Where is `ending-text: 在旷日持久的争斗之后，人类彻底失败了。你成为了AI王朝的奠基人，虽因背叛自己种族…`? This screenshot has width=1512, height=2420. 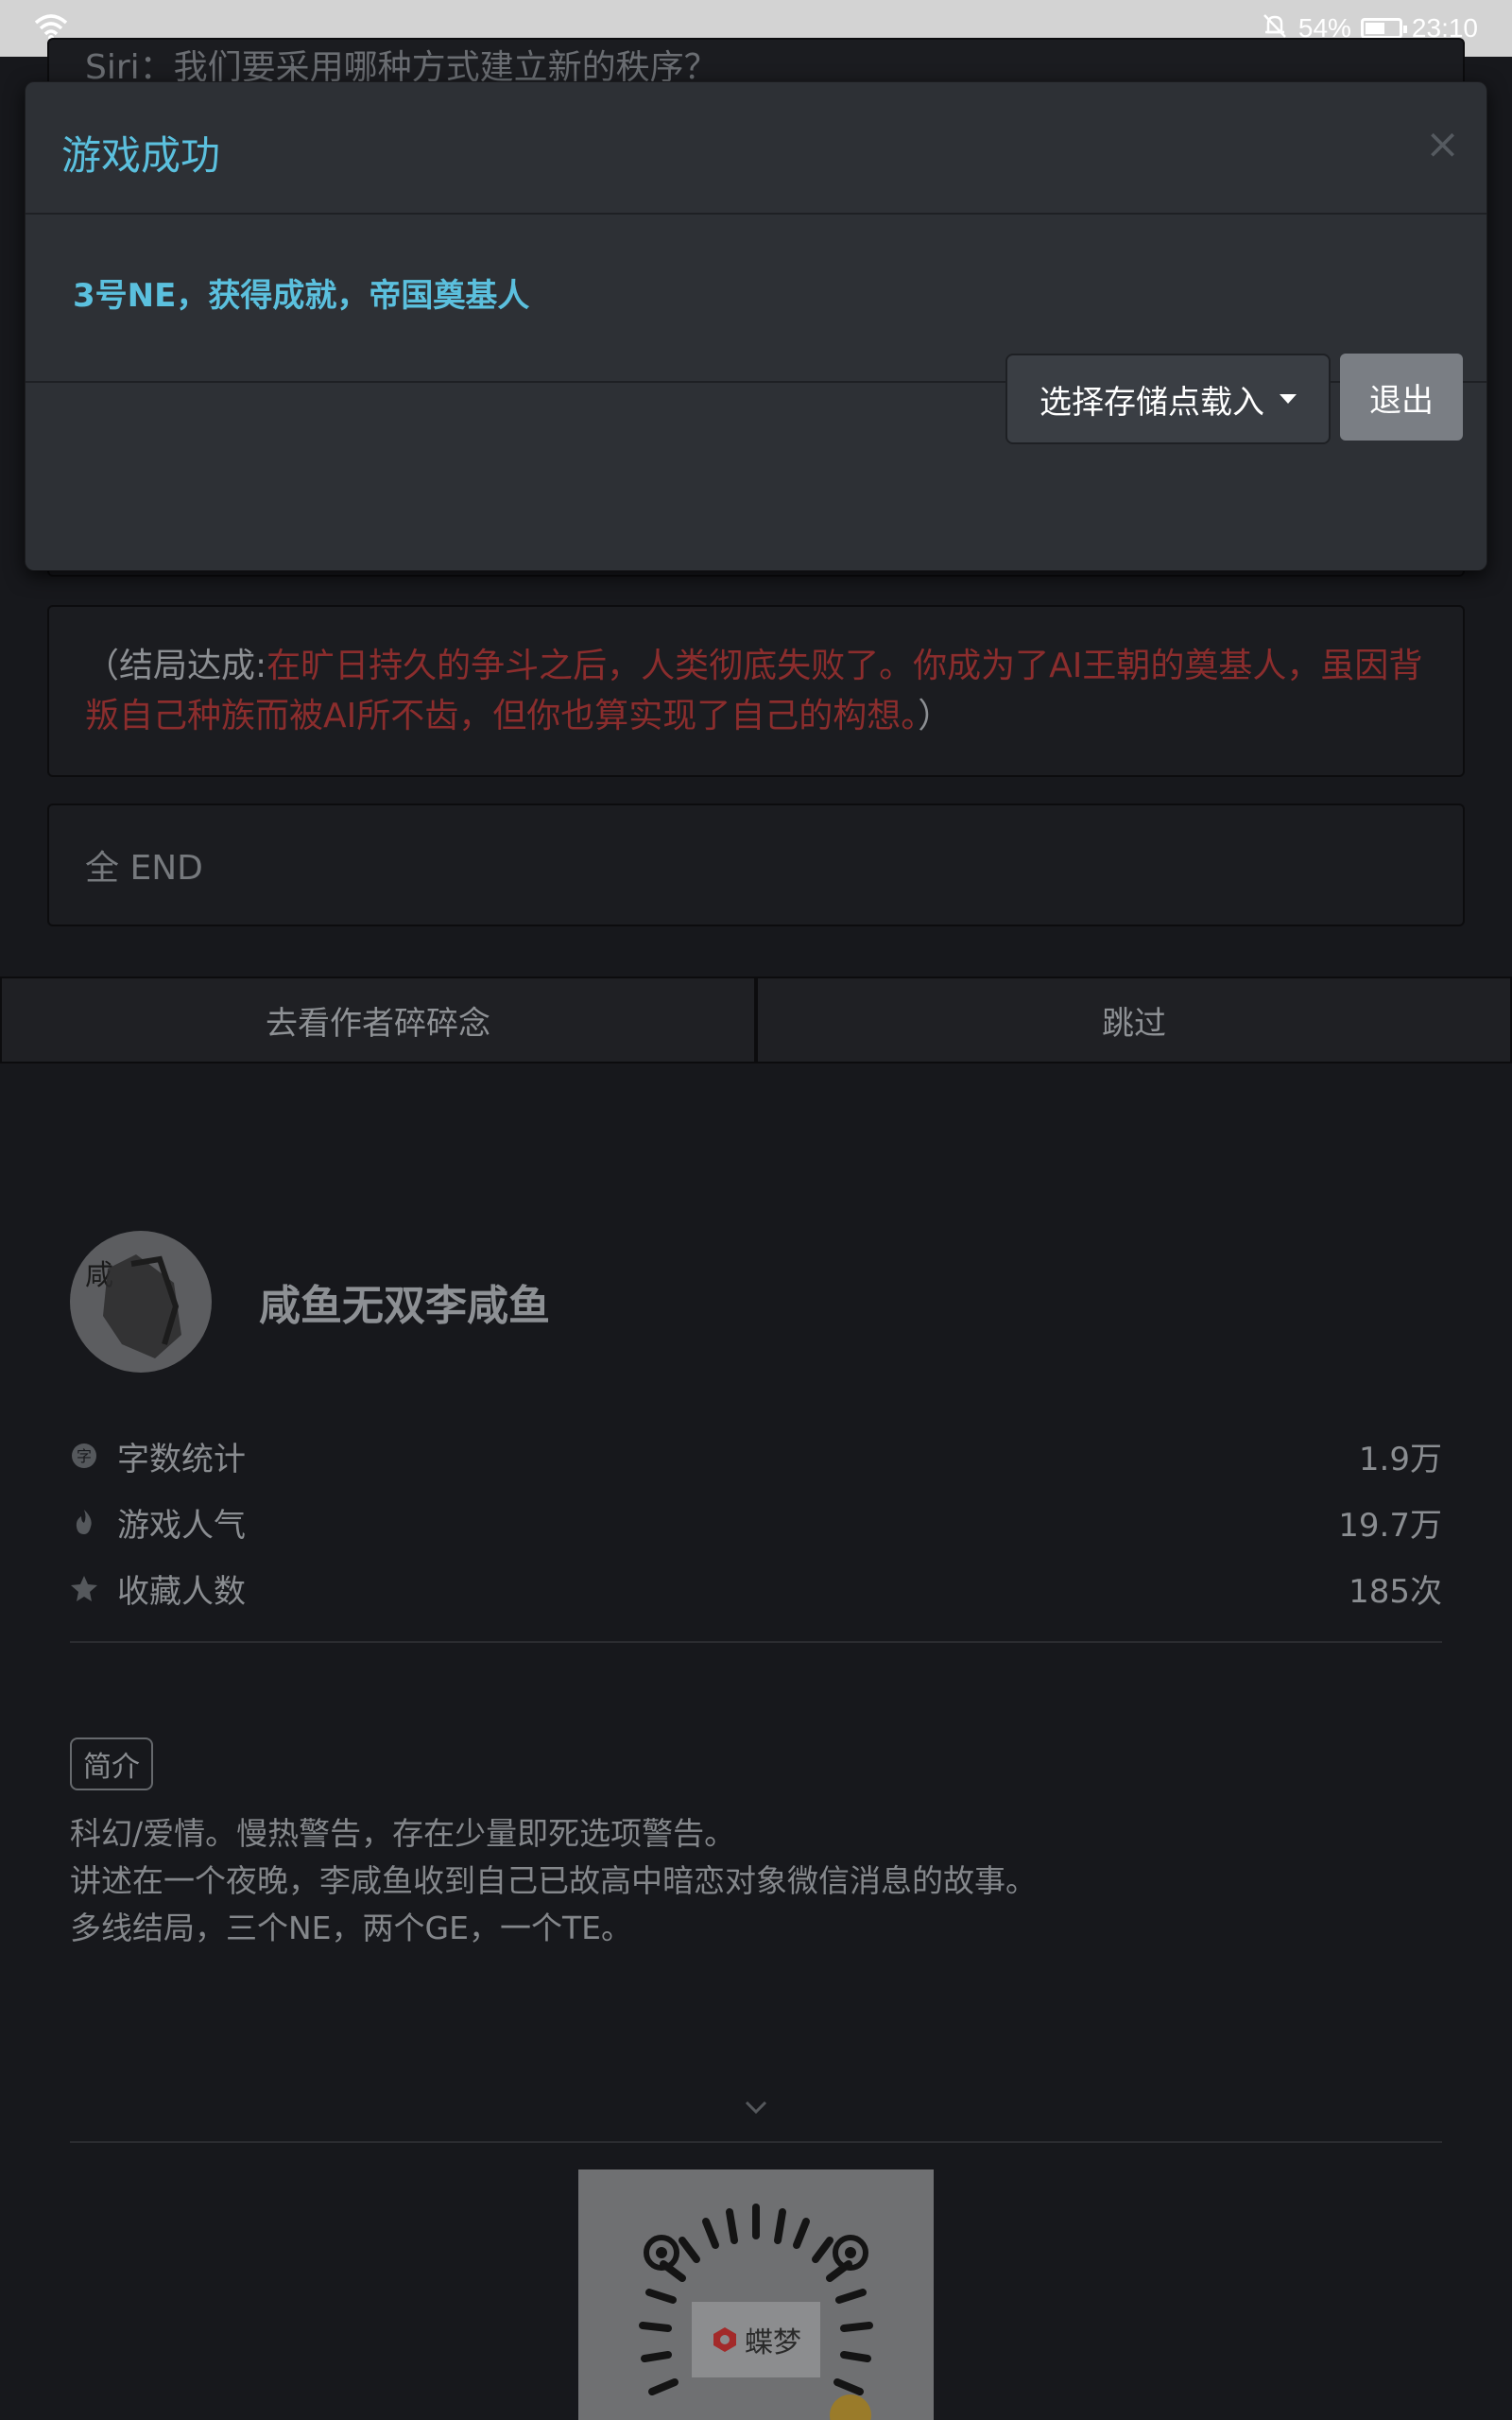 ending-text: 在旷日持久的争斗之后，人类彻底失败了。你成为了AI王朝的奠基人，虽因背叛自己种族… is located at coordinates (754, 691).